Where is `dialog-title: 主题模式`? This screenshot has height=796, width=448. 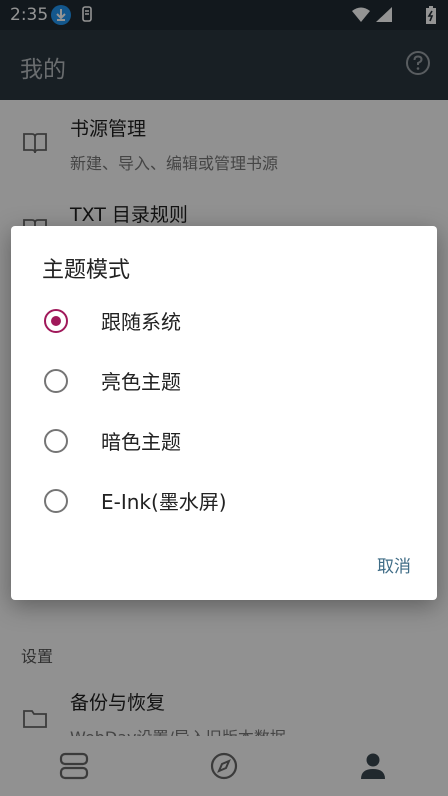 dialog-title: 主题模式 is located at coordinates (86, 270).